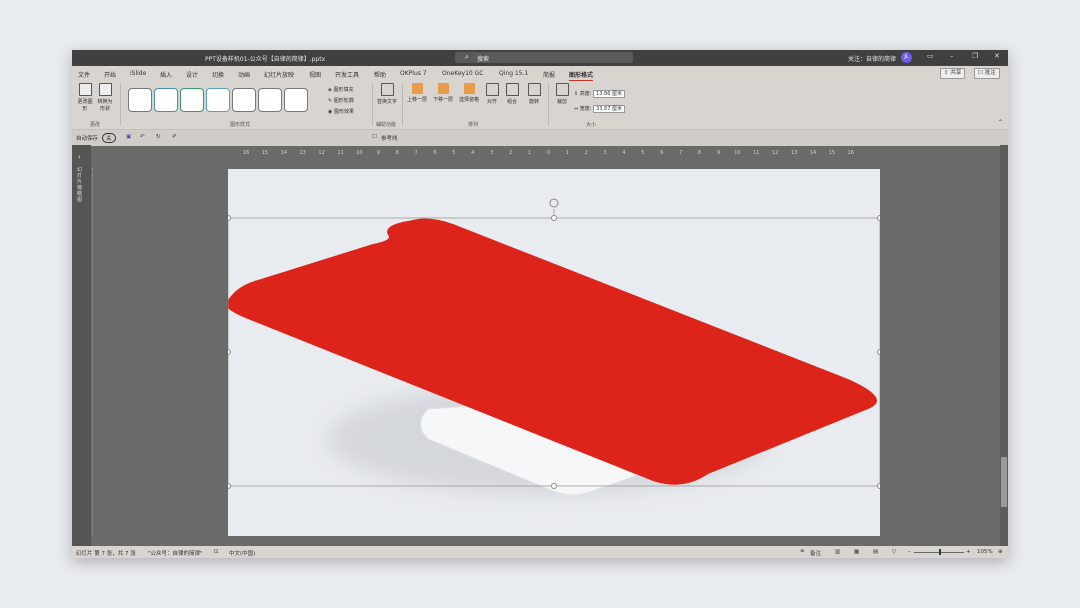 Image resolution: width=1080 pixels, height=608 pixels. I want to click on collapse-ribbon-icon: ⌃, so click(1000, 122).